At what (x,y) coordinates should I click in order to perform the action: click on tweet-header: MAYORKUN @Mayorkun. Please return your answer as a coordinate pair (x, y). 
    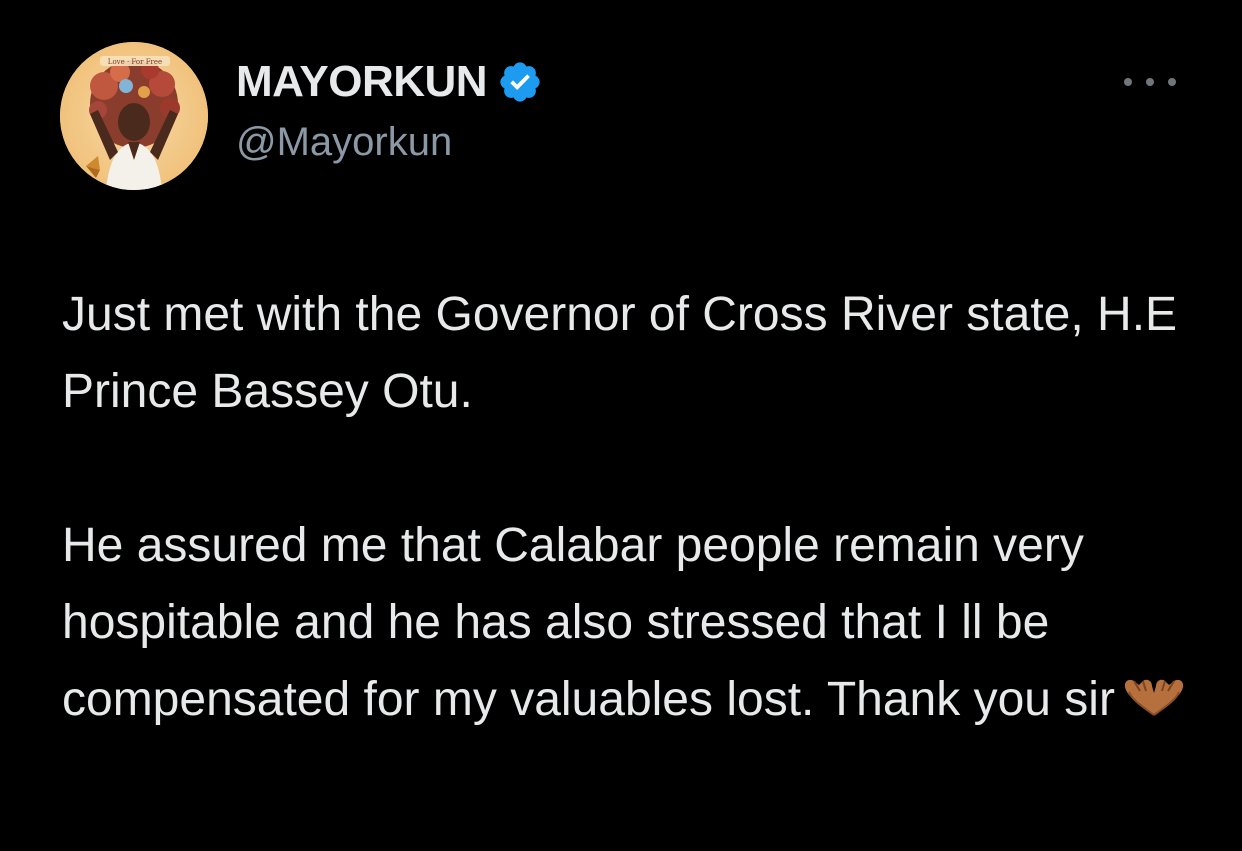
    Looking at the image, I should click on (389, 111).